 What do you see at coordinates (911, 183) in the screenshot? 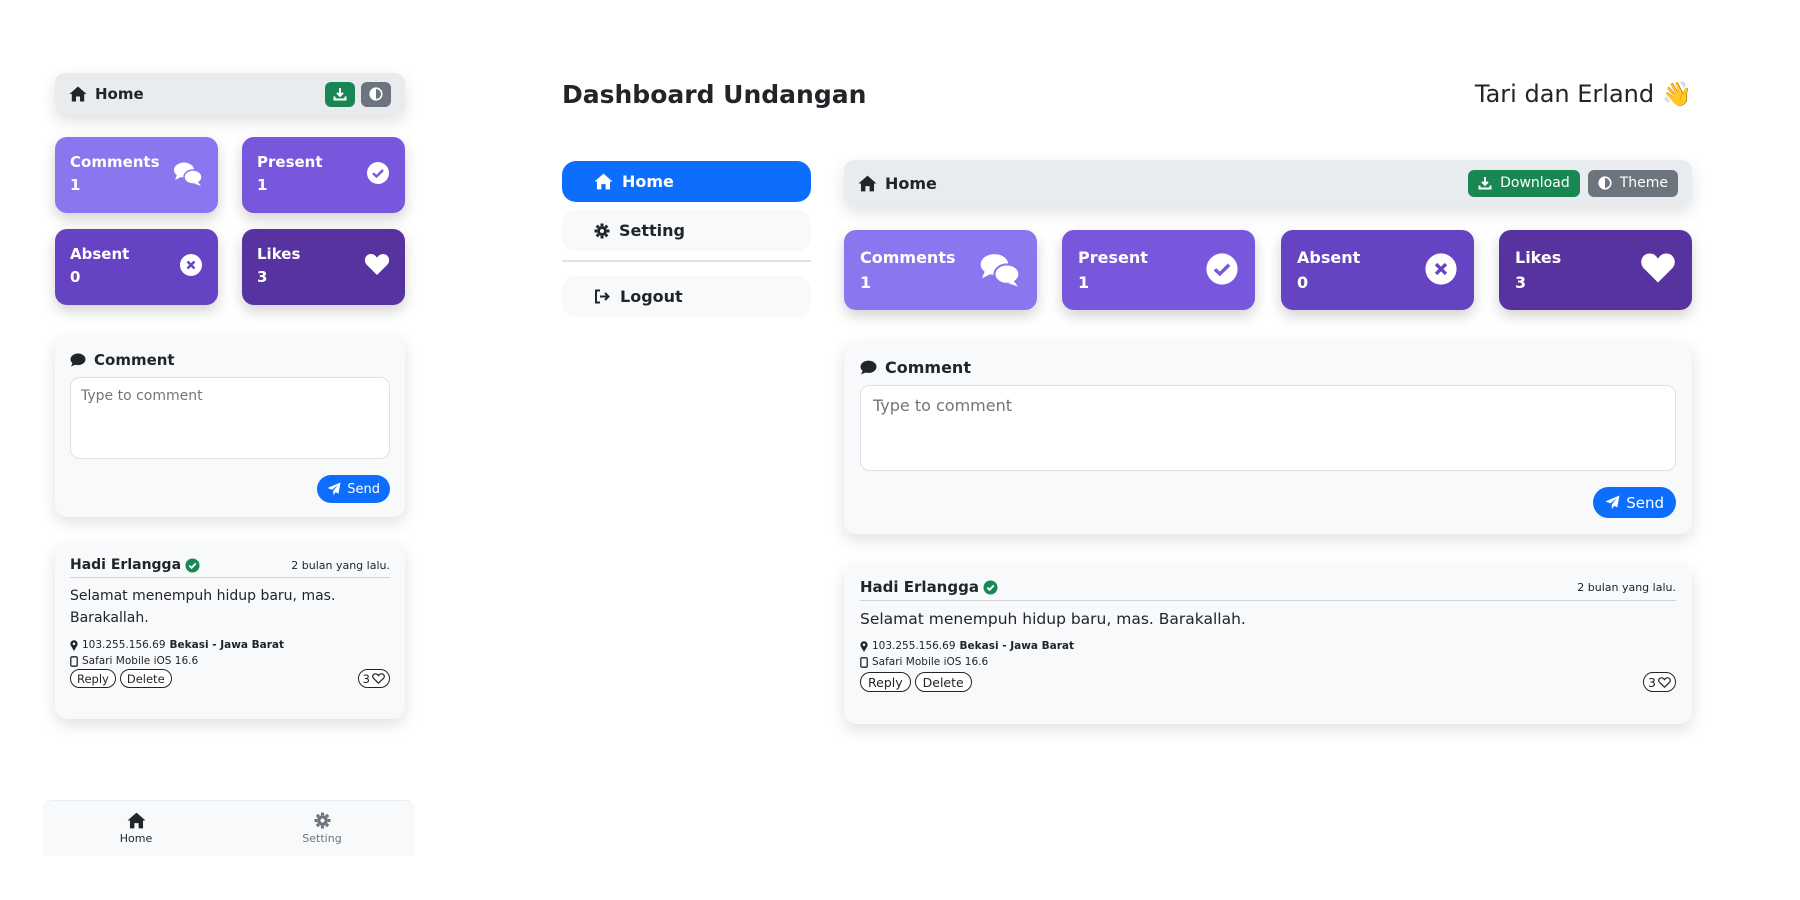
I see `desktop-nav-title: Home` at bounding box center [911, 183].